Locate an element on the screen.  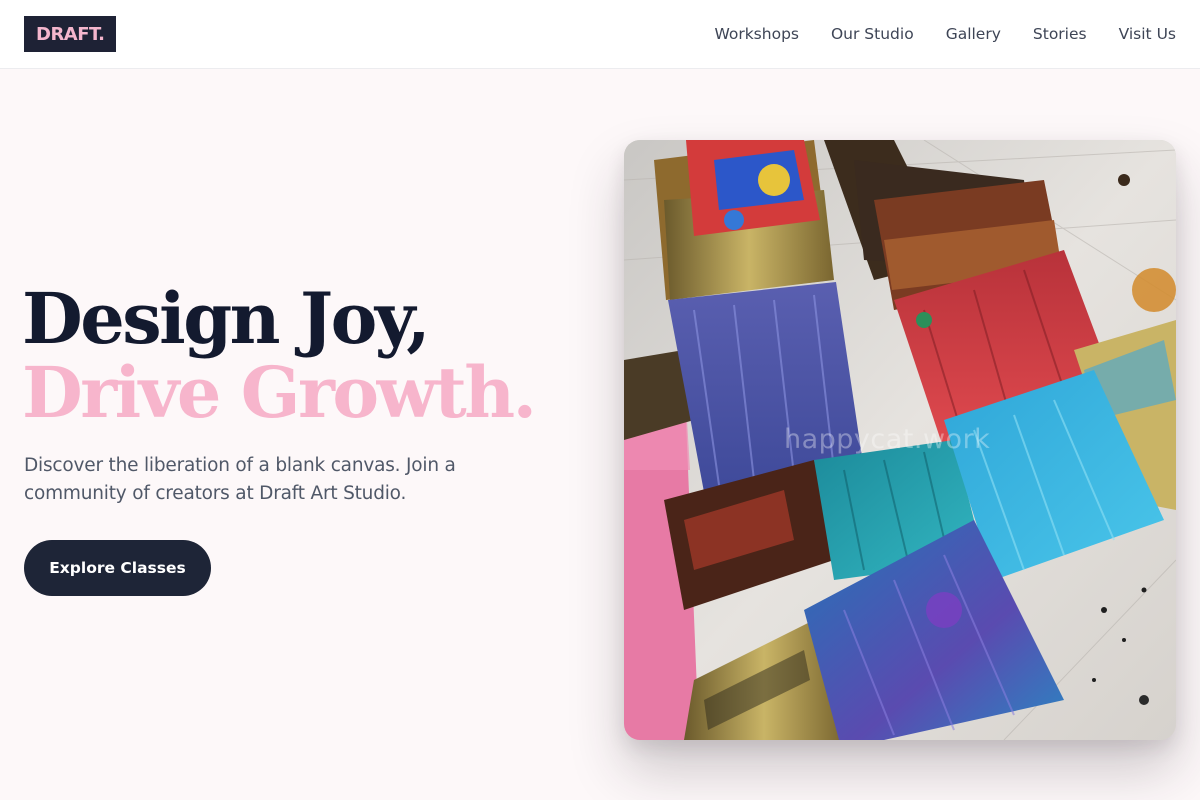
image-watermark: happycat.work is located at coordinates (887, 439).